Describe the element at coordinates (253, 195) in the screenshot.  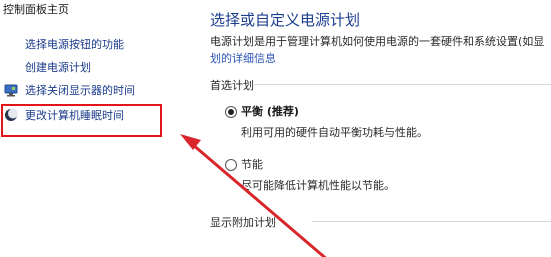
I see `red-arrow-annotation` at that location.